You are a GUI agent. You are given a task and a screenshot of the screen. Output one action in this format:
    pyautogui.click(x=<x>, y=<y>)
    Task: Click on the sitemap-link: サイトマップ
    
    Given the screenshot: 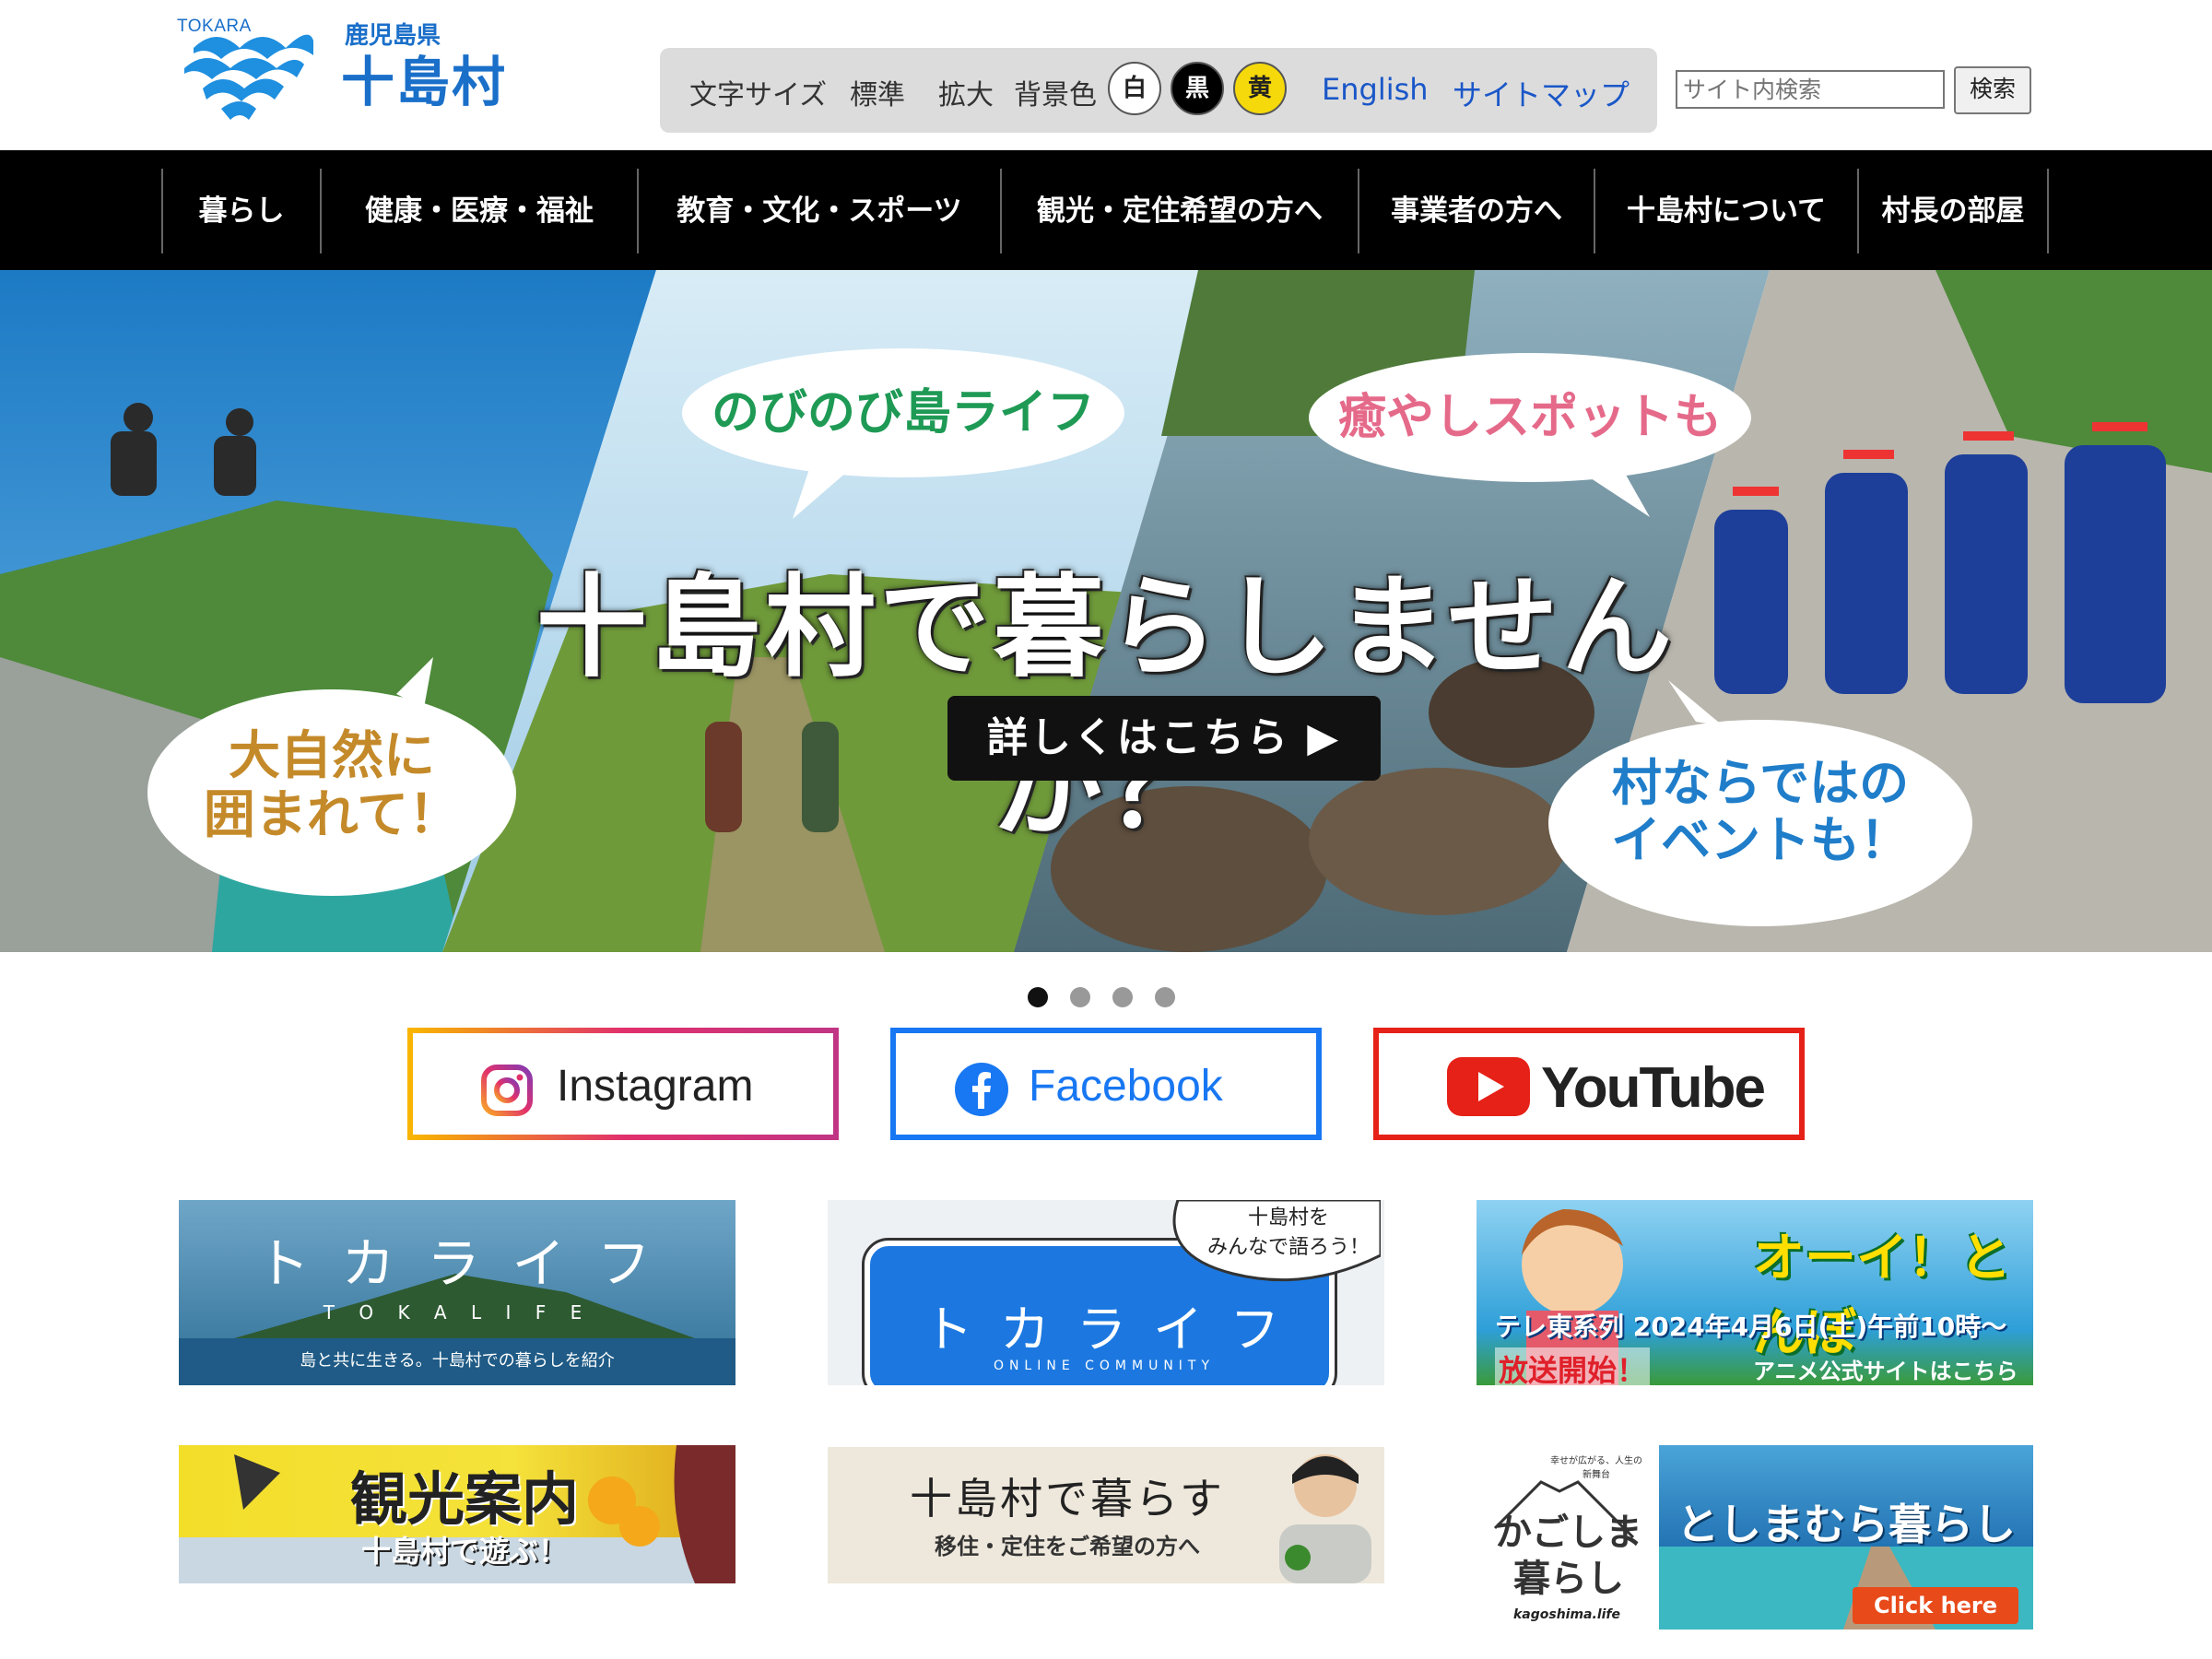 What is the action you would take?
    pyautogui.click(x=1541, y=93)
    